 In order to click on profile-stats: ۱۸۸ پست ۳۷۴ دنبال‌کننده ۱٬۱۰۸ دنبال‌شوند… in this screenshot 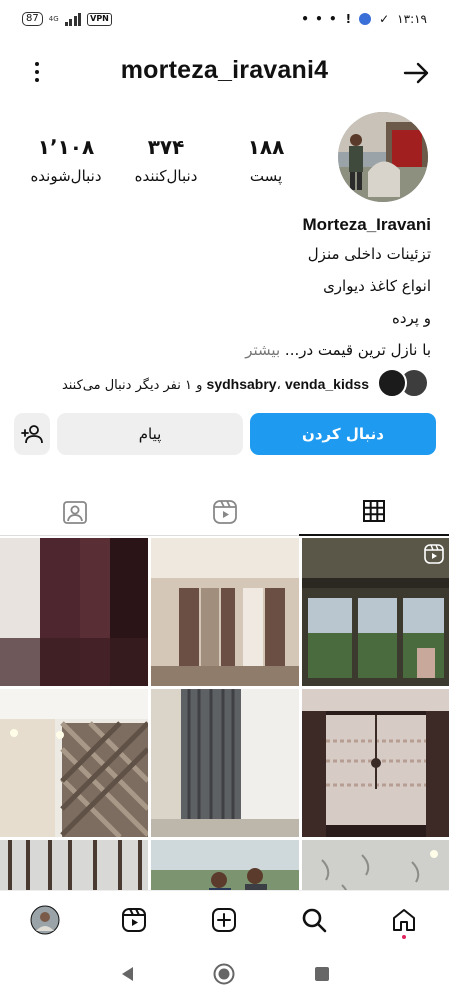, I will do `click(165, 167)`.